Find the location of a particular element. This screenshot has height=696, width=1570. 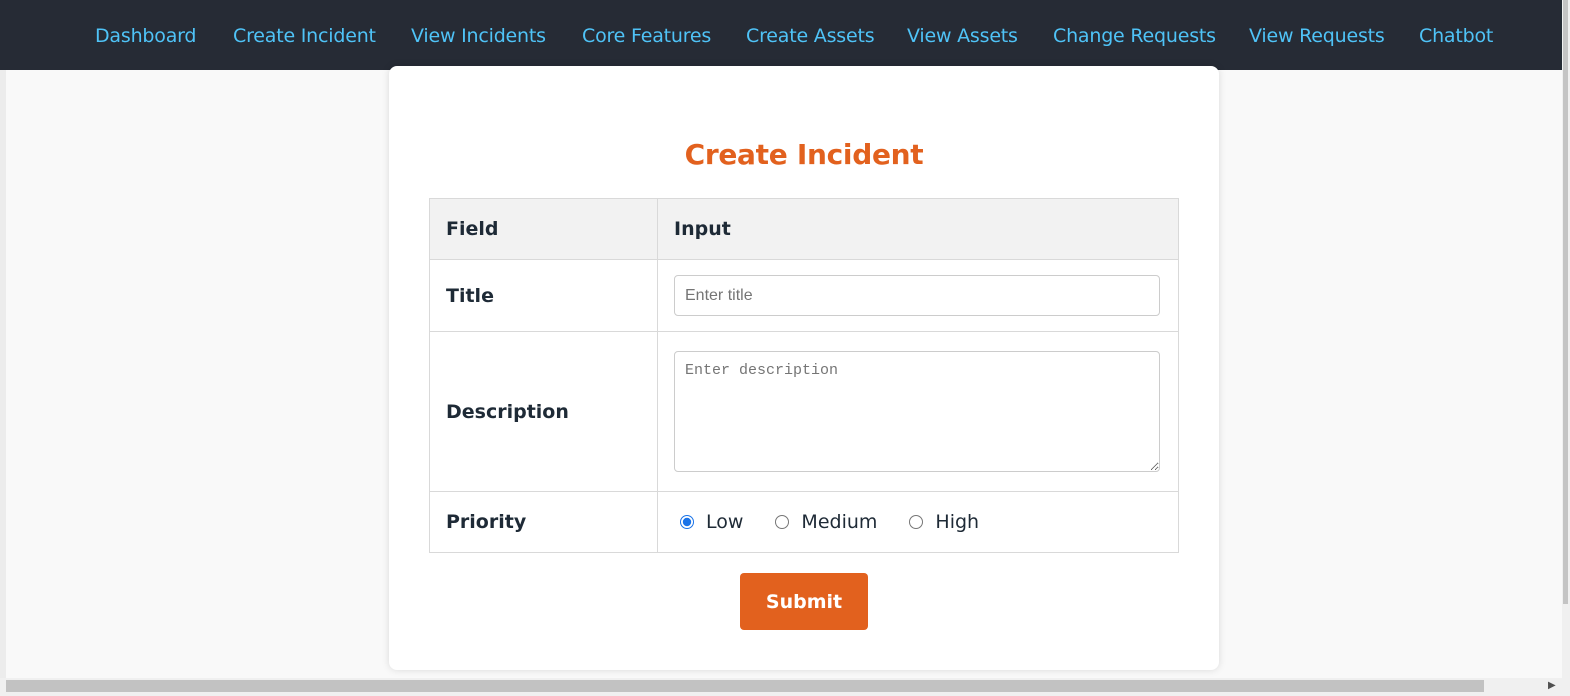

priority-label: Priority is located at coordinates (543, 522).